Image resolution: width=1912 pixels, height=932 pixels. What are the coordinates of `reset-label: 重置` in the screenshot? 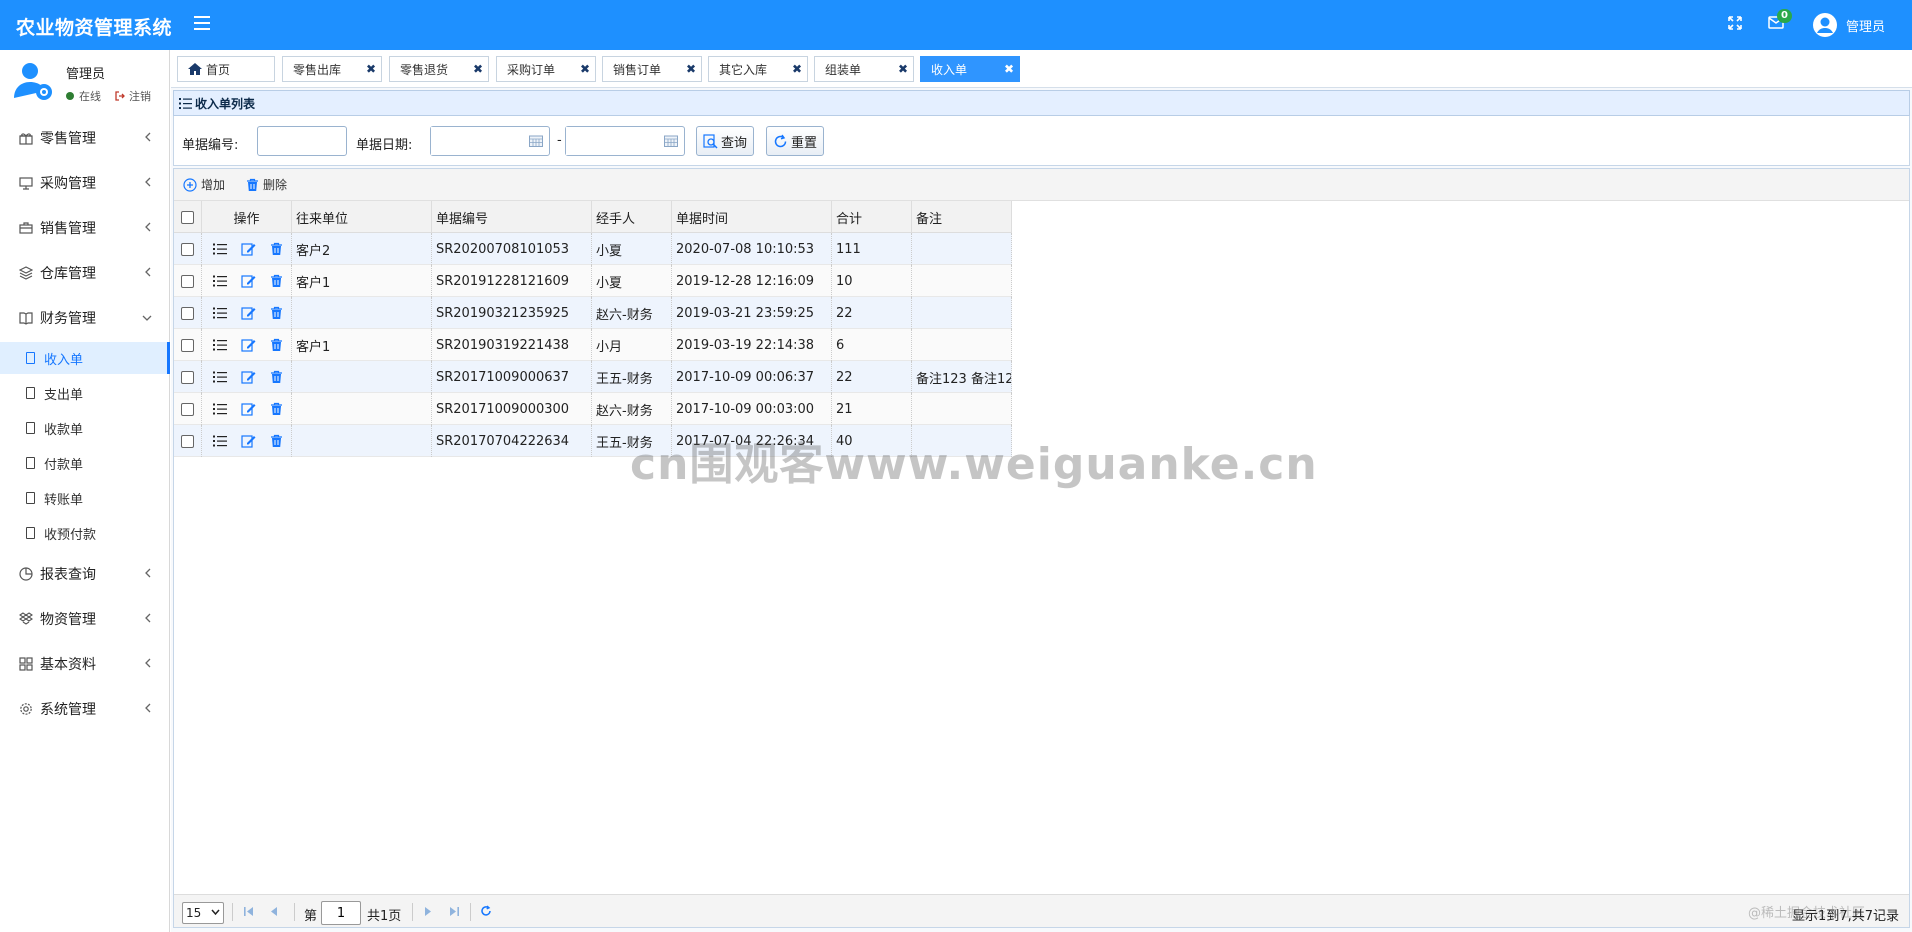 It's located at (804, 143).